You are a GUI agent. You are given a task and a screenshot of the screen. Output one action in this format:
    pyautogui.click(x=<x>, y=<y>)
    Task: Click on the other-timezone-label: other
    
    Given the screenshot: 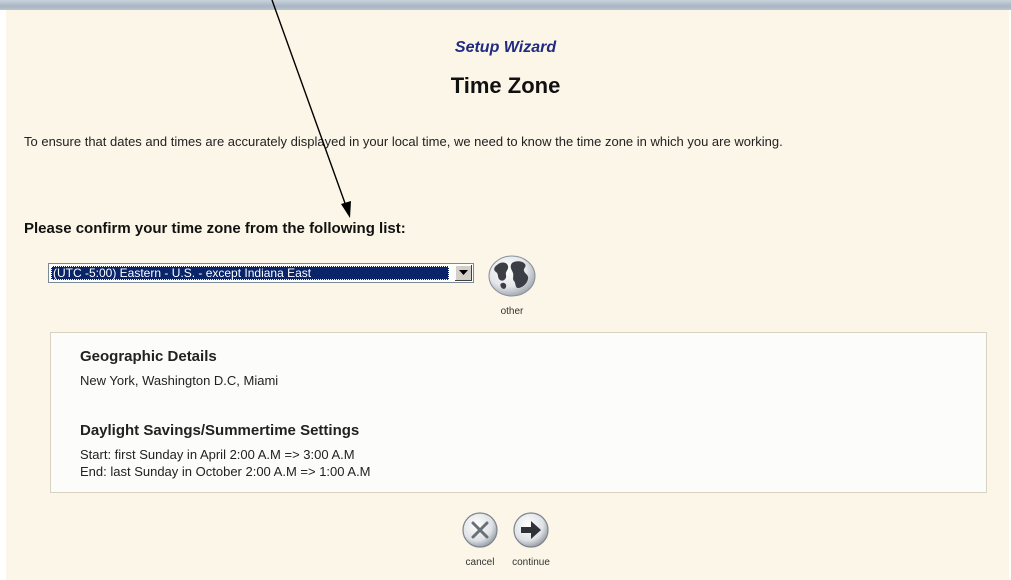 What is the action you would take?
    pyautogui.click(x=512, y=311)
    